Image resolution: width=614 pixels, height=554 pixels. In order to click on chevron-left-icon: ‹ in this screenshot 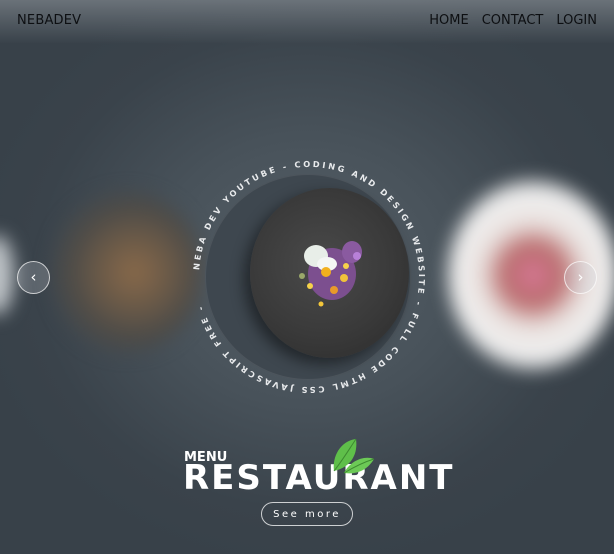, I will do `click(33, 277)`.